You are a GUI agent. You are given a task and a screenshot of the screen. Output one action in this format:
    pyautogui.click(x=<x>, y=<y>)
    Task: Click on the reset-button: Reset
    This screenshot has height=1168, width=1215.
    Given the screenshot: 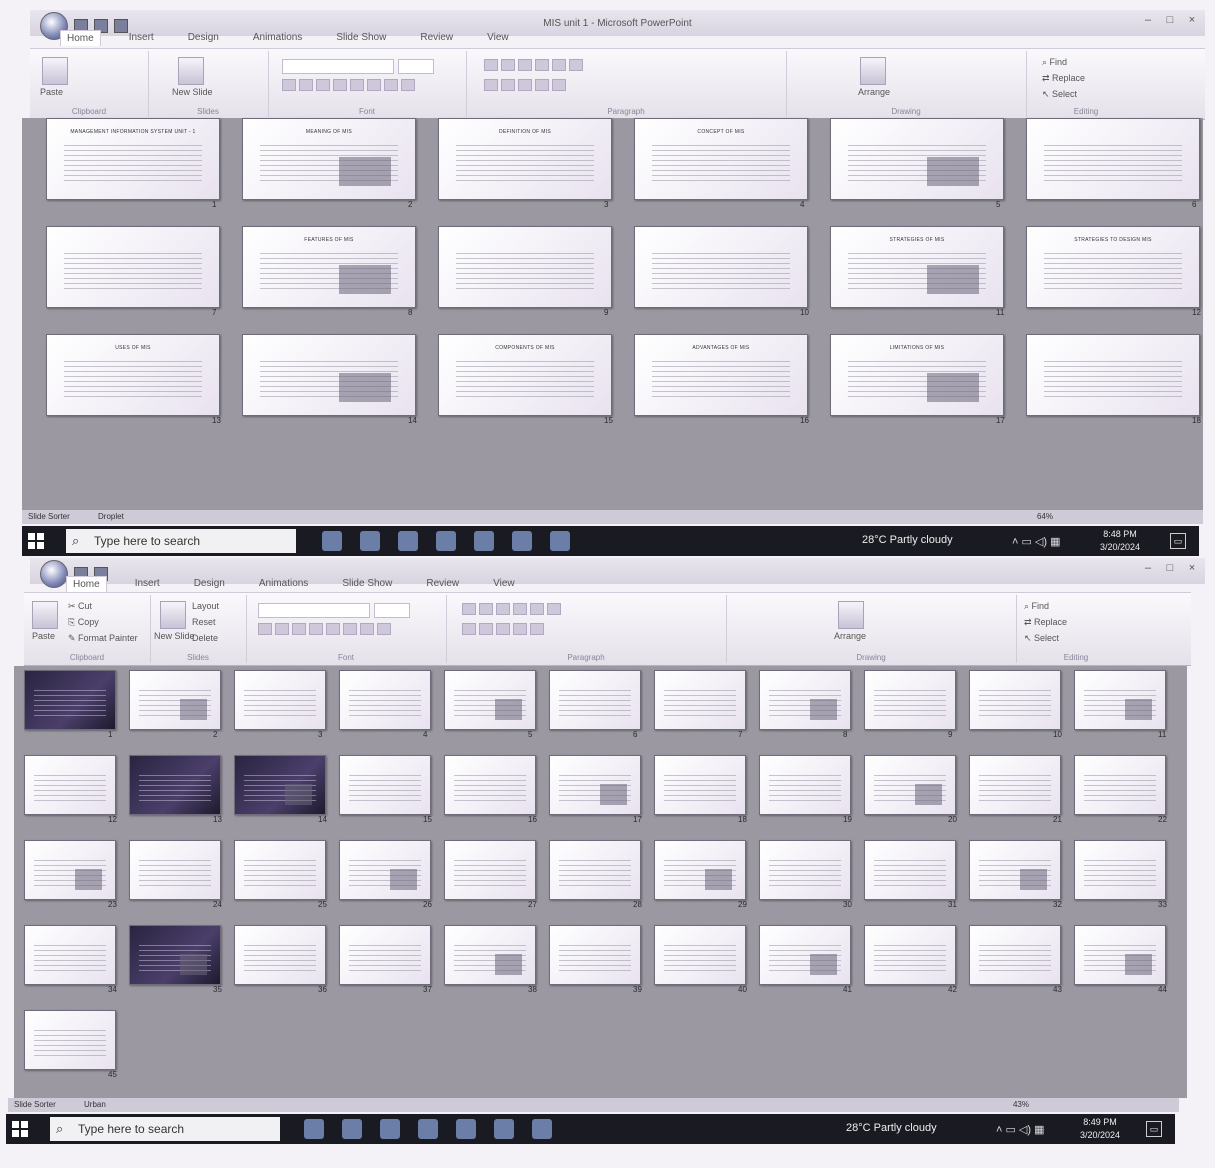 What is the action you would take?
    pyautogui.click(x=204, y=622)
    